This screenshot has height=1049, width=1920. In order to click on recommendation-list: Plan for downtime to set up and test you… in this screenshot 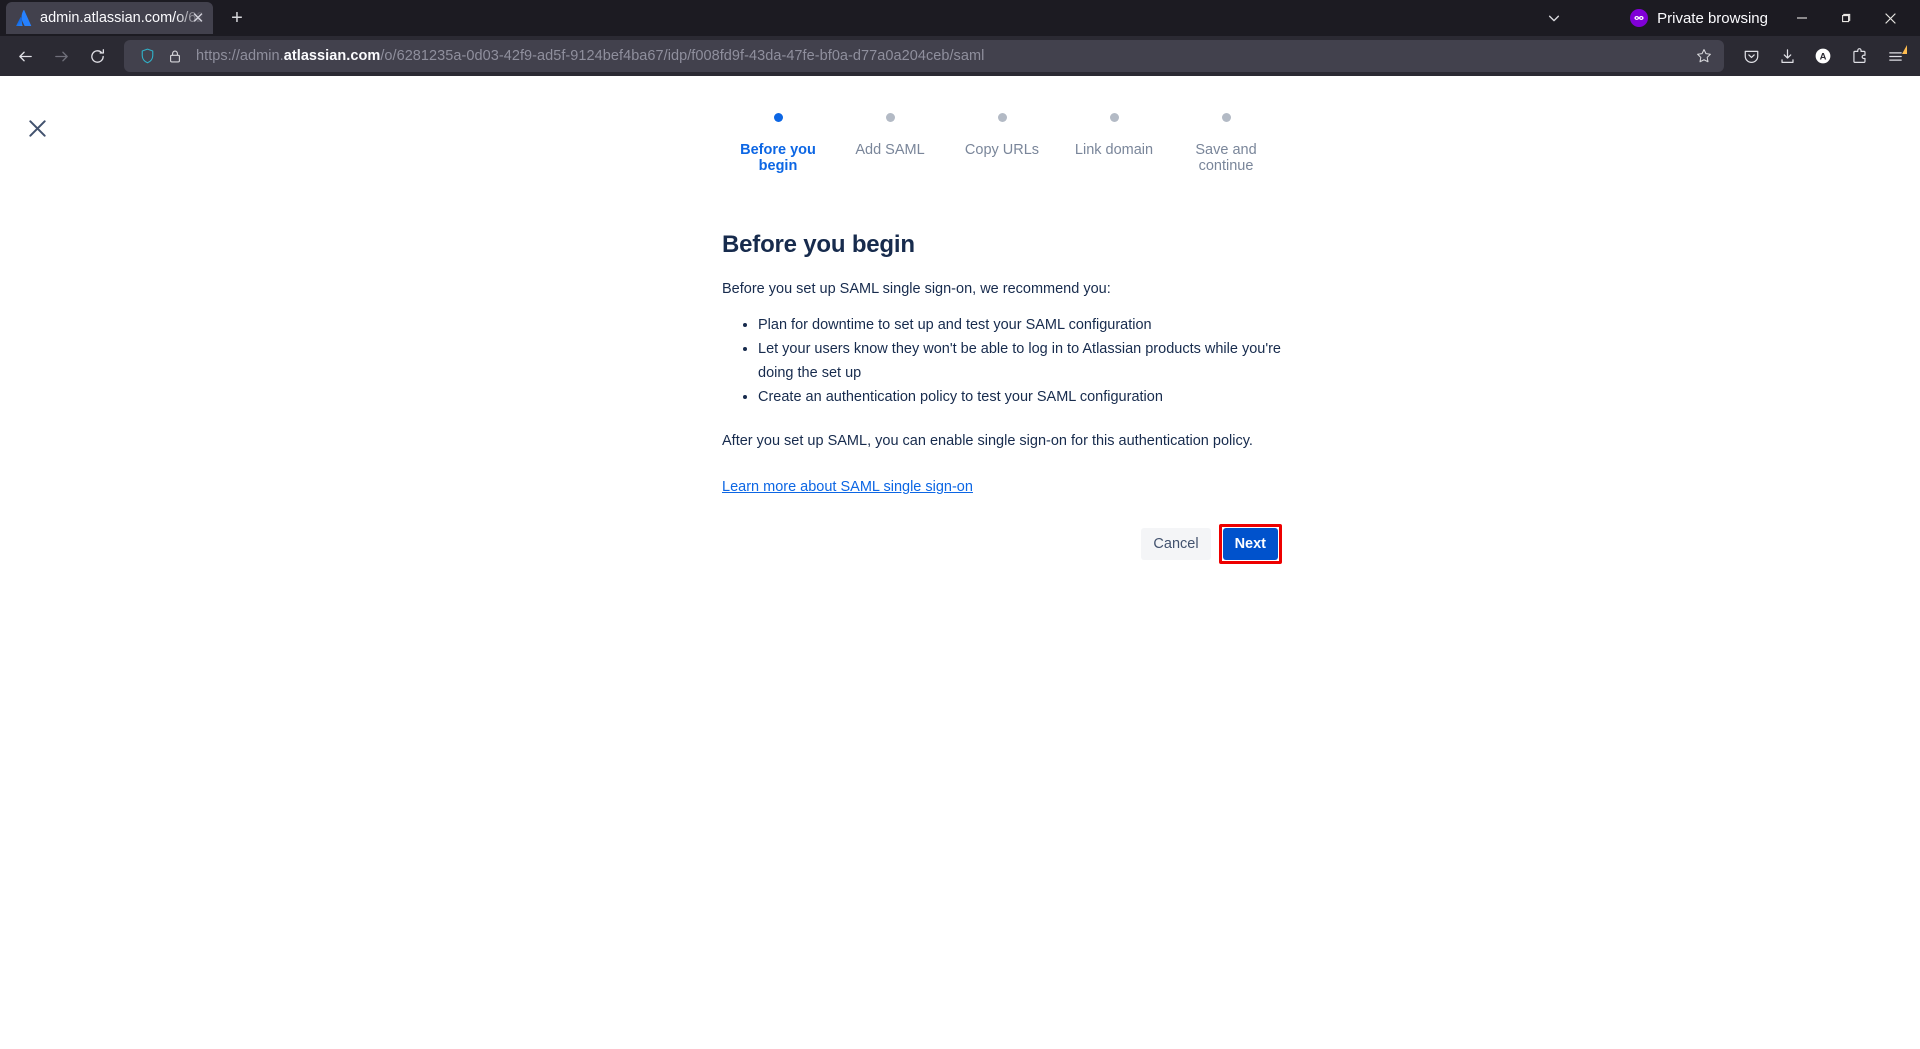, I will do `click(1002, 361)`.